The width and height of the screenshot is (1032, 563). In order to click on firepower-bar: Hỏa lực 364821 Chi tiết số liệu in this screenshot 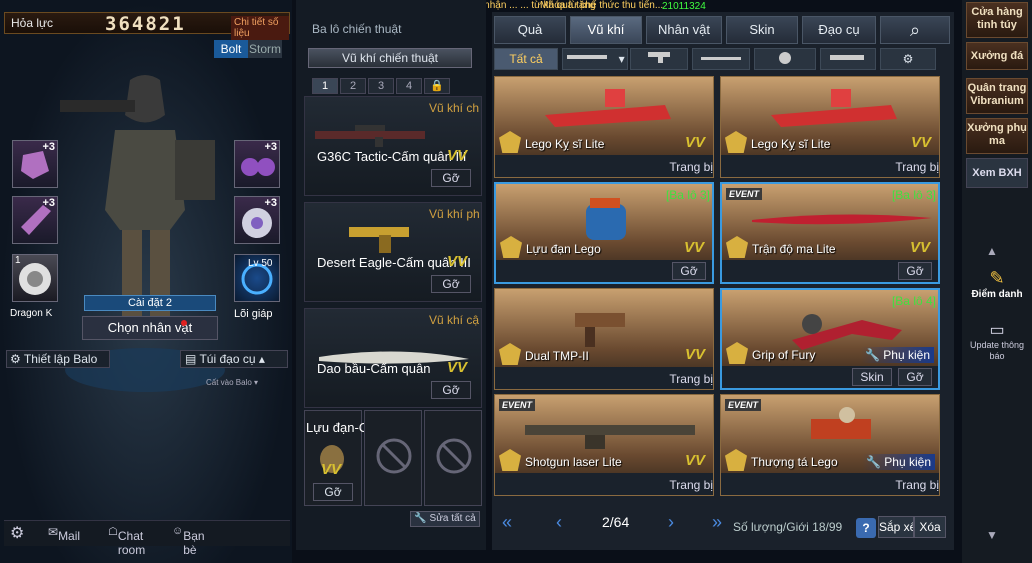, I will do `click(147, 26)`.